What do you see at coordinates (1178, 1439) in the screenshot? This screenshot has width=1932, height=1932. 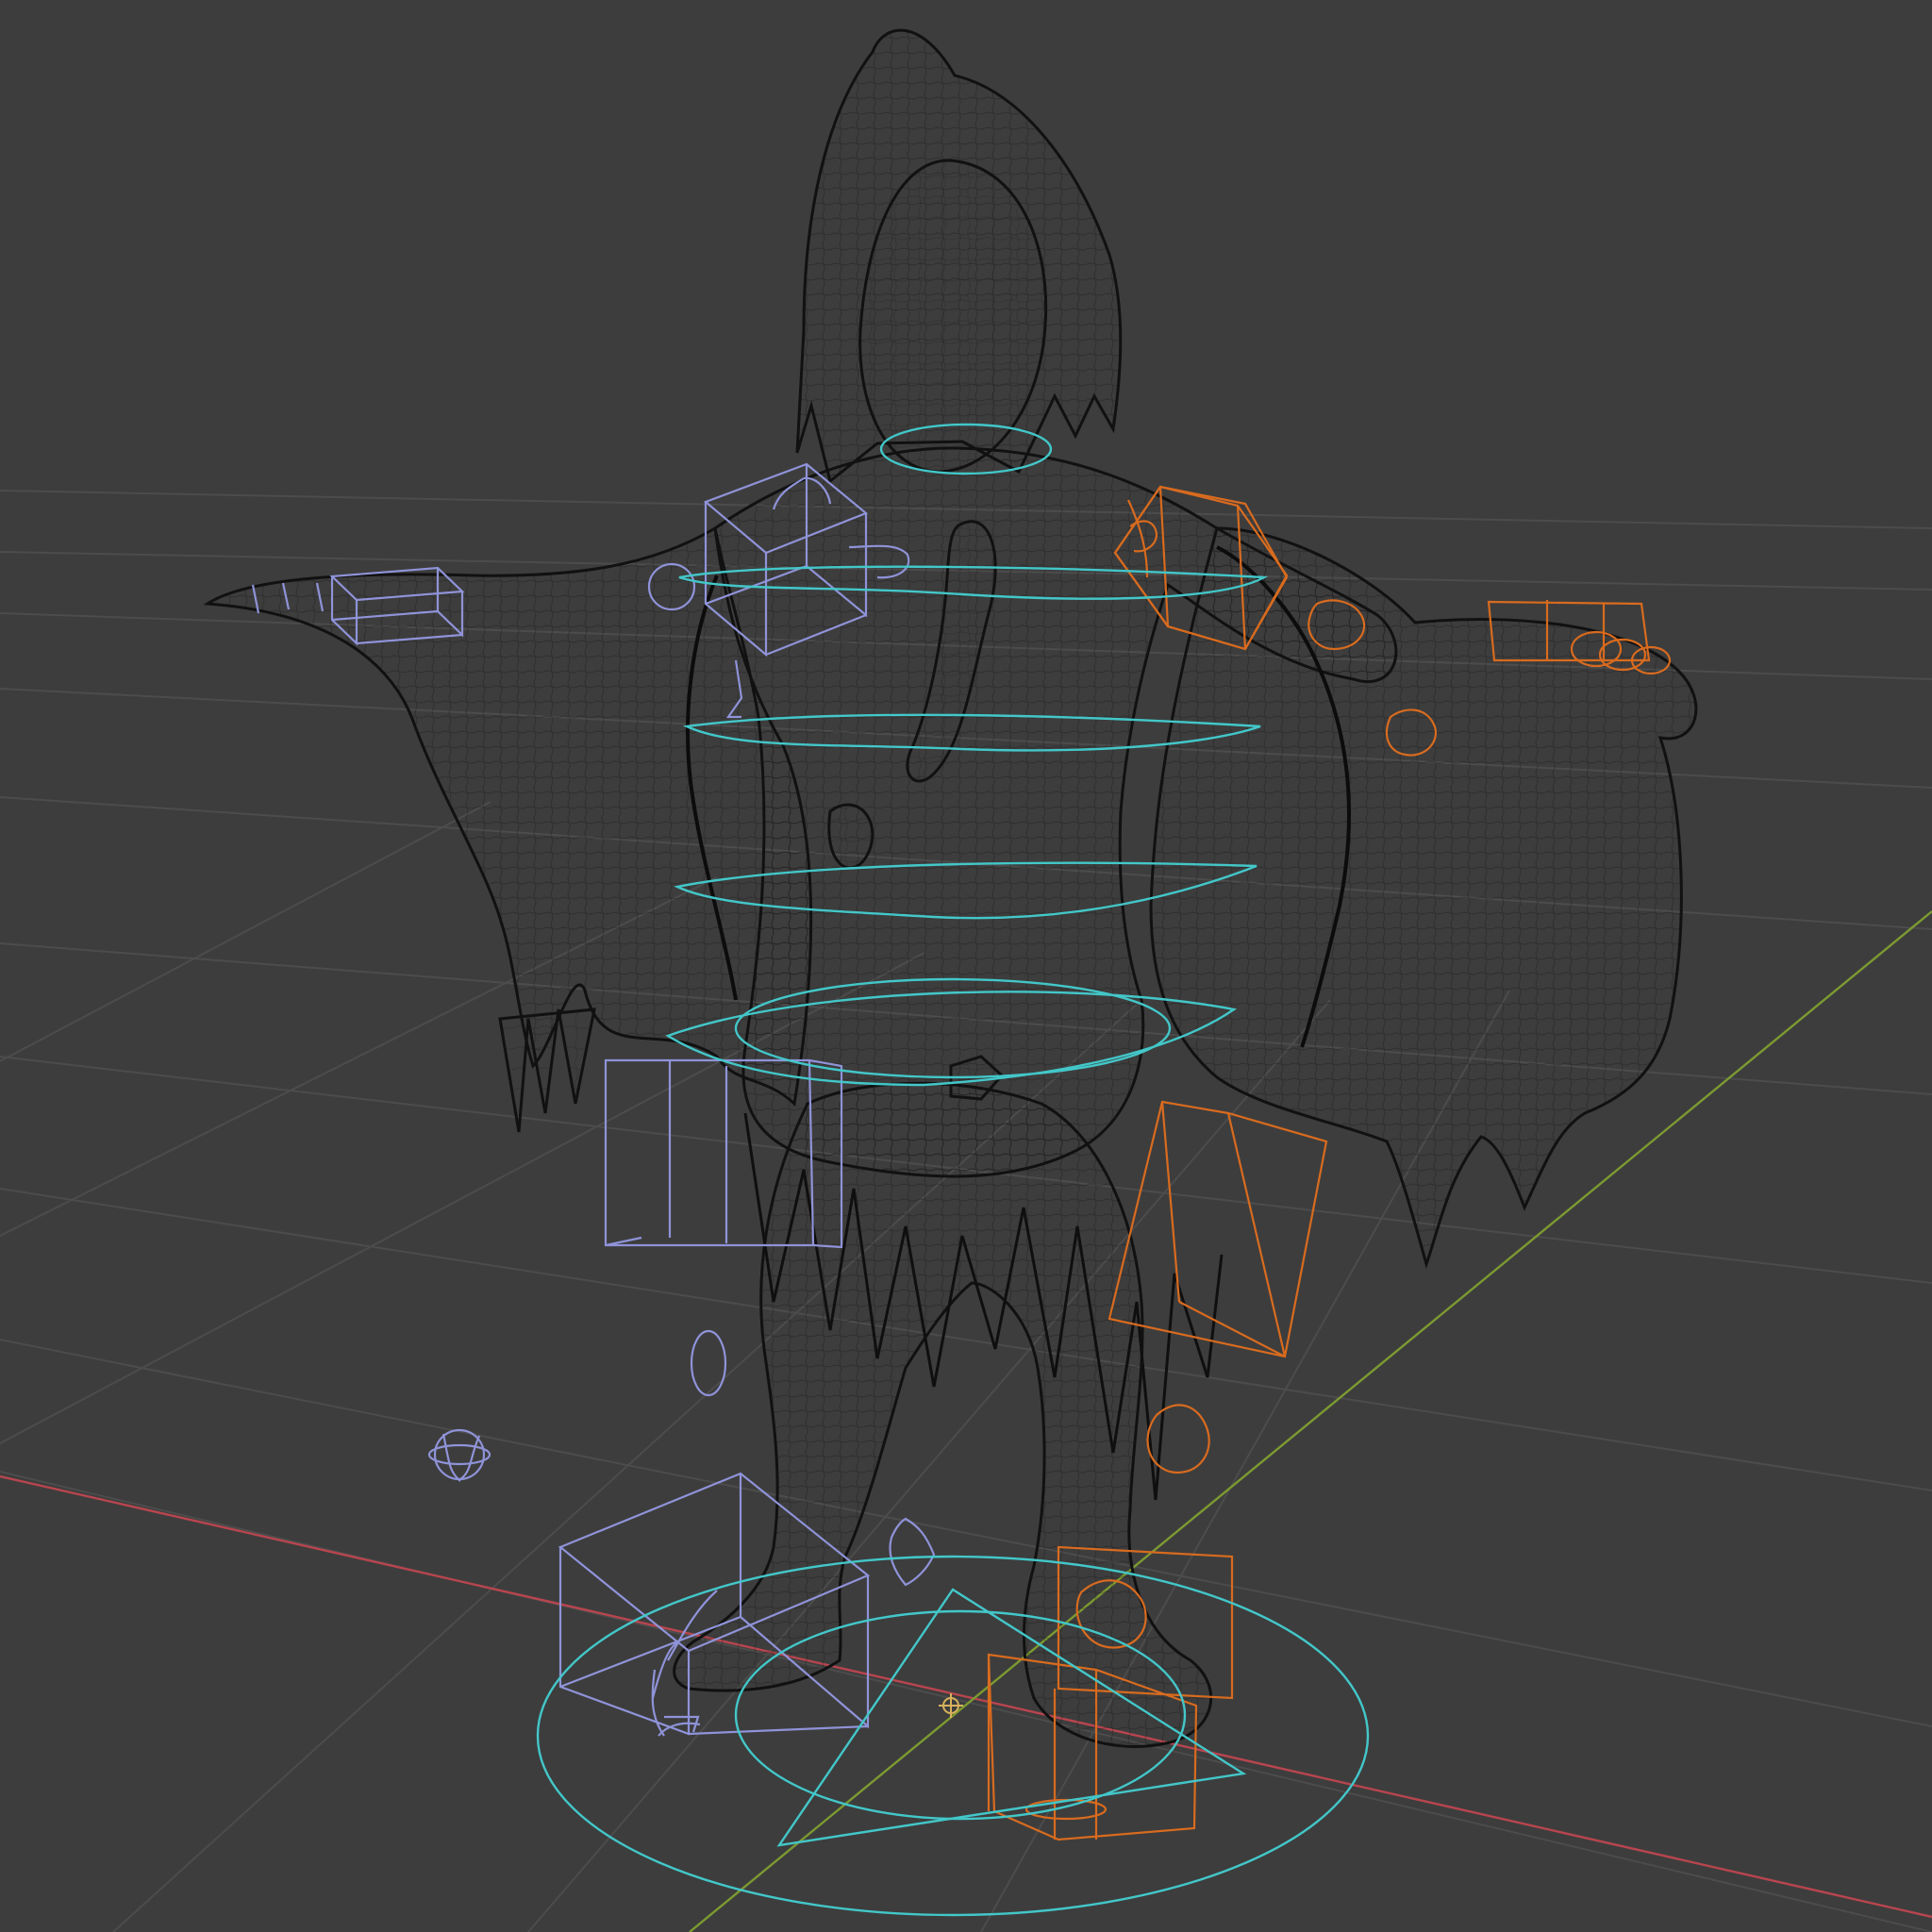 I see `right-knee-circle-control` at bounding box center [1178, 1439].